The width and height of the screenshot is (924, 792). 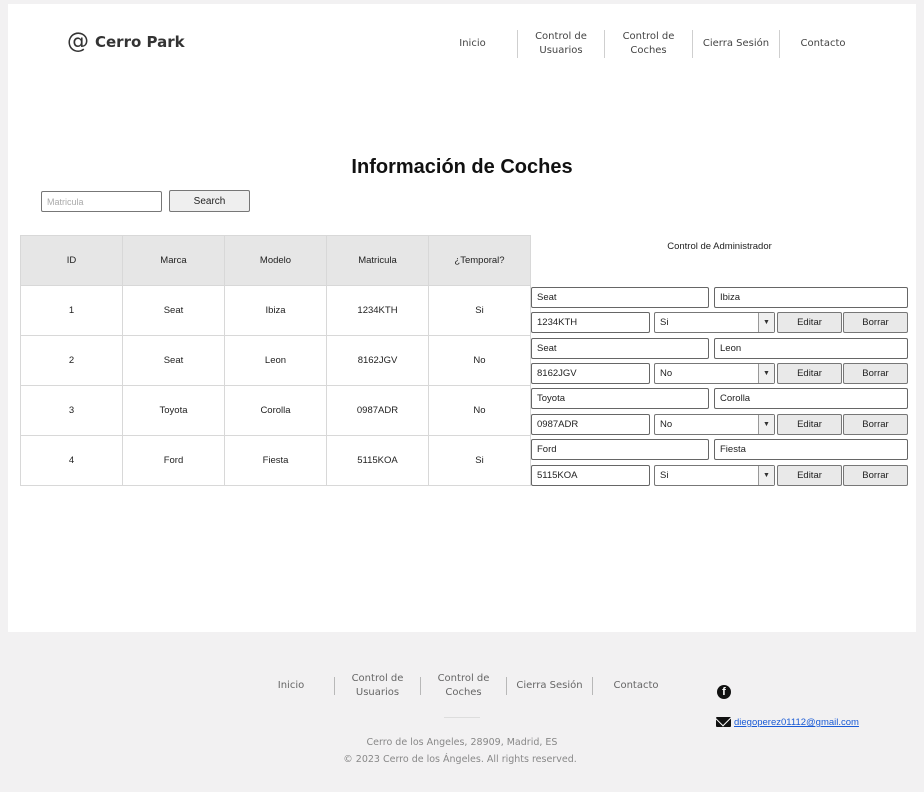 I want to click on admin-row: Seat Ibiza 1234KTH Si ▼ Editar Borrar, so click(x=719, y=312).